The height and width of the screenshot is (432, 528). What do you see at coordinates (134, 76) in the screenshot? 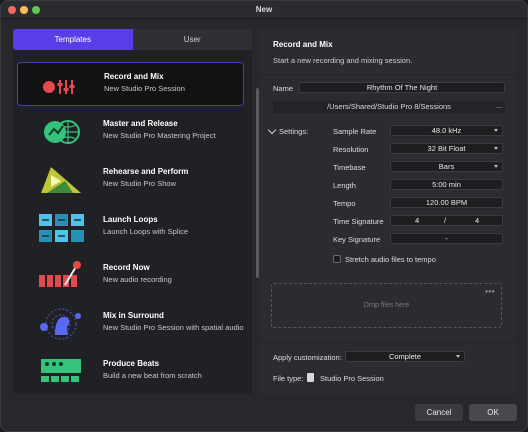
I see `template-title: Record and Mix` at bounding box center [134, 76].